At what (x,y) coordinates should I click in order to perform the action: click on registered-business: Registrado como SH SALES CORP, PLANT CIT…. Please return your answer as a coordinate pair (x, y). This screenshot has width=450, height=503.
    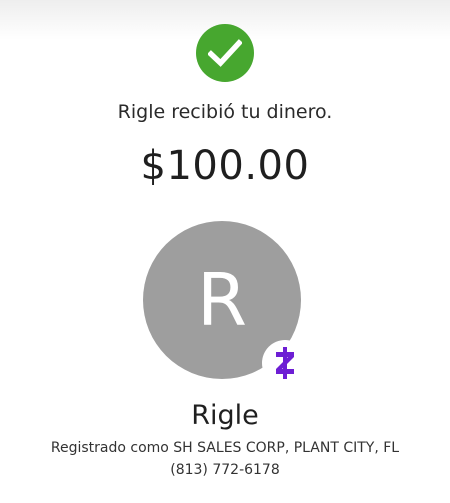
    Looking at the image, I should click on (225, 448).